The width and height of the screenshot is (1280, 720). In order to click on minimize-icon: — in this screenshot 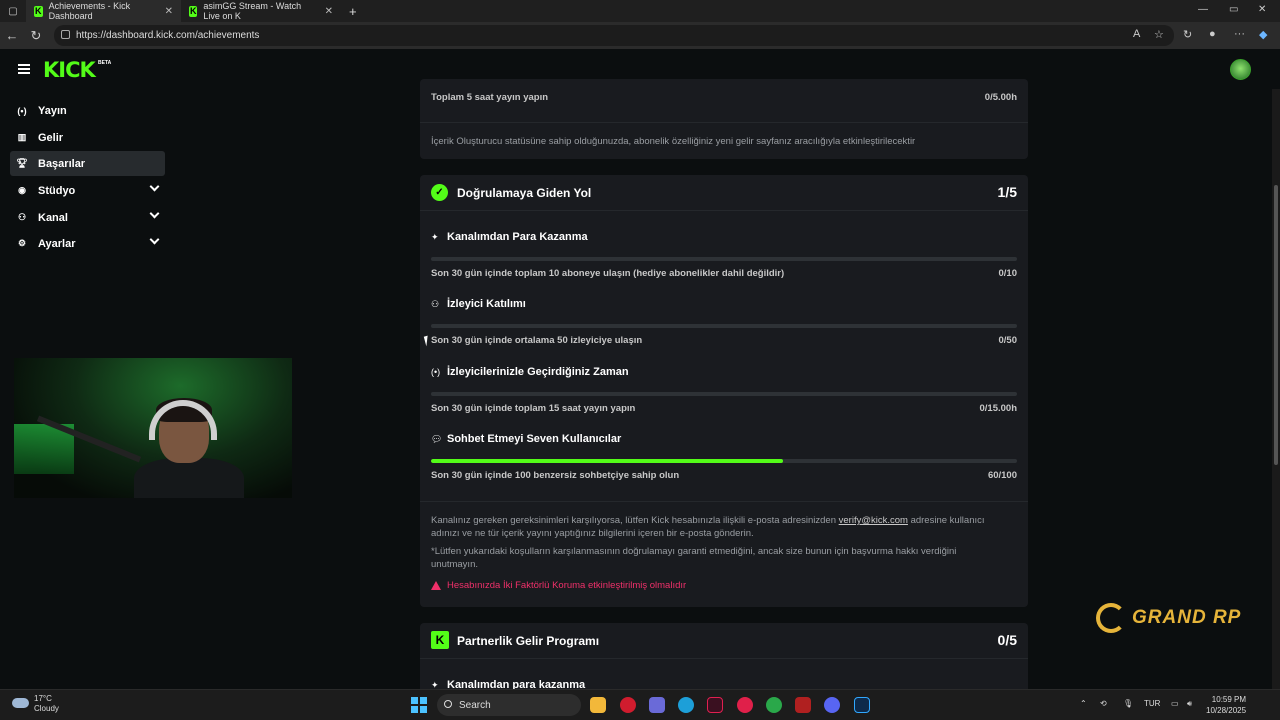, I will do `click(1203, 9)`.